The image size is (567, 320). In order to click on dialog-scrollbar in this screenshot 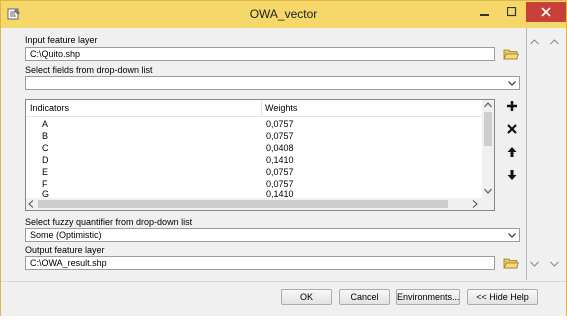, I will do `click(534, 154)`.